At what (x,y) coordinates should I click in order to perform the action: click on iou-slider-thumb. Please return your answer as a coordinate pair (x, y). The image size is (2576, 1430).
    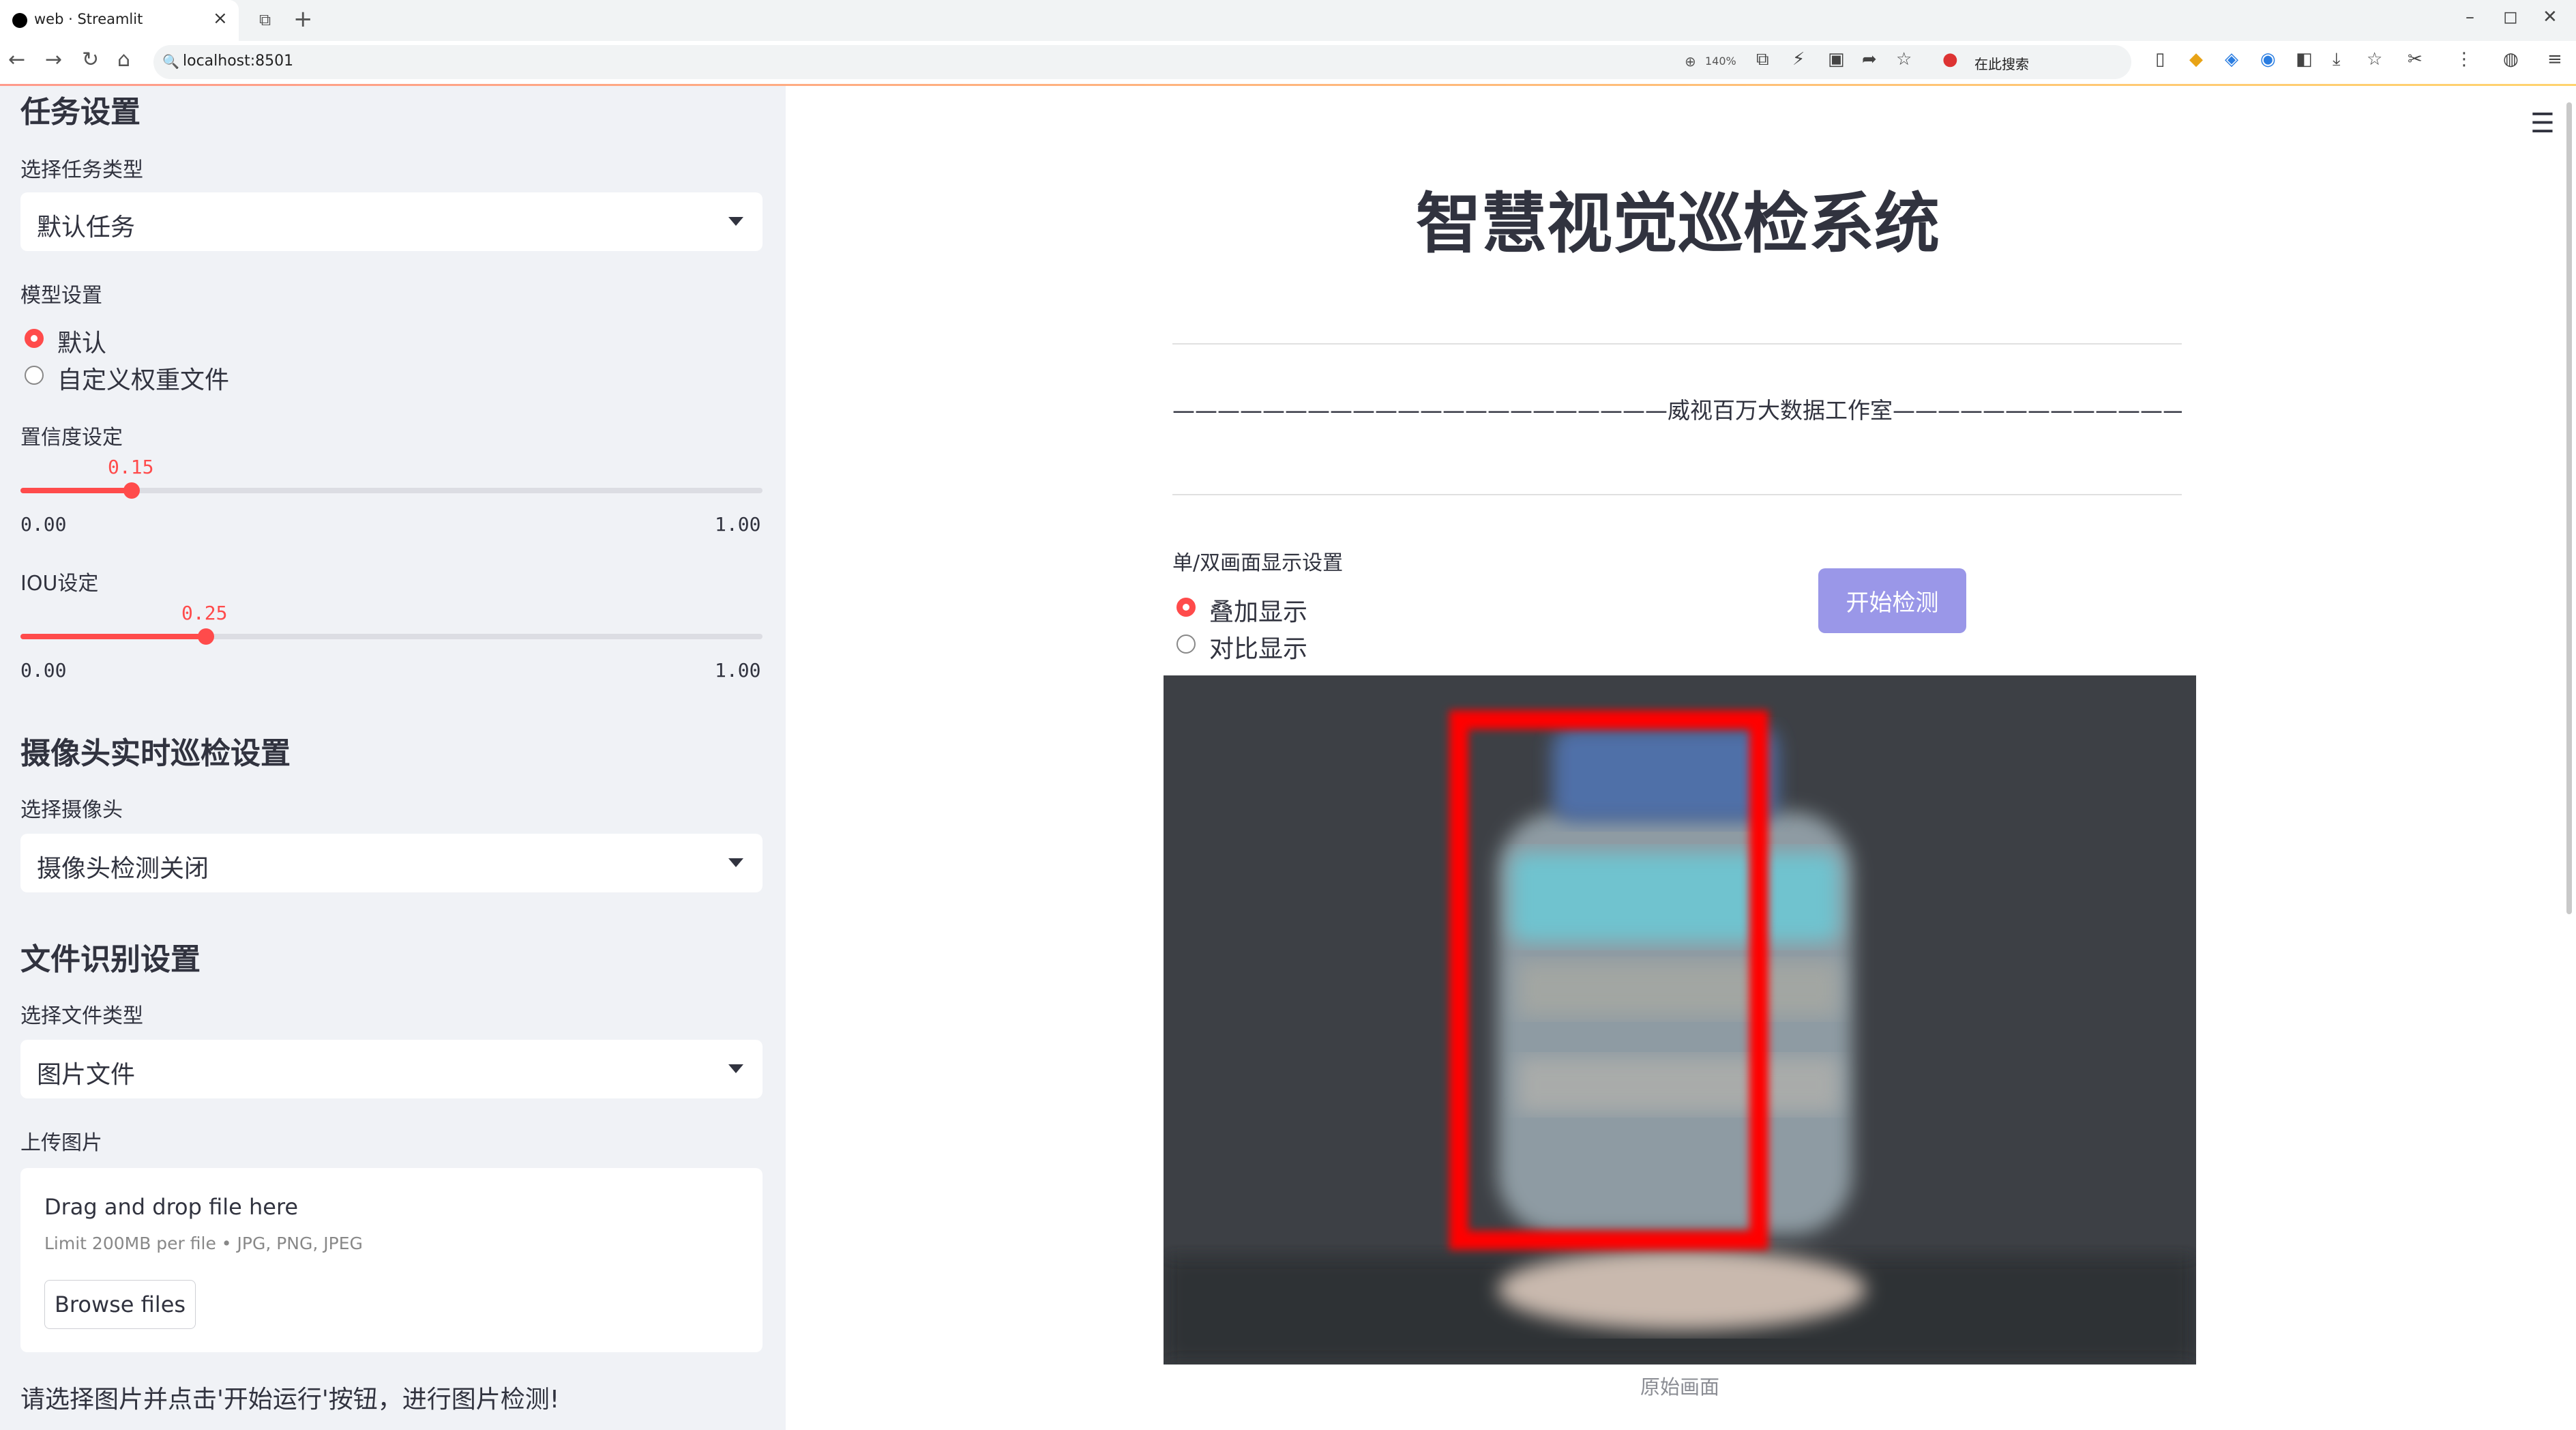
    Looking at the image, I should click on (206, 637).